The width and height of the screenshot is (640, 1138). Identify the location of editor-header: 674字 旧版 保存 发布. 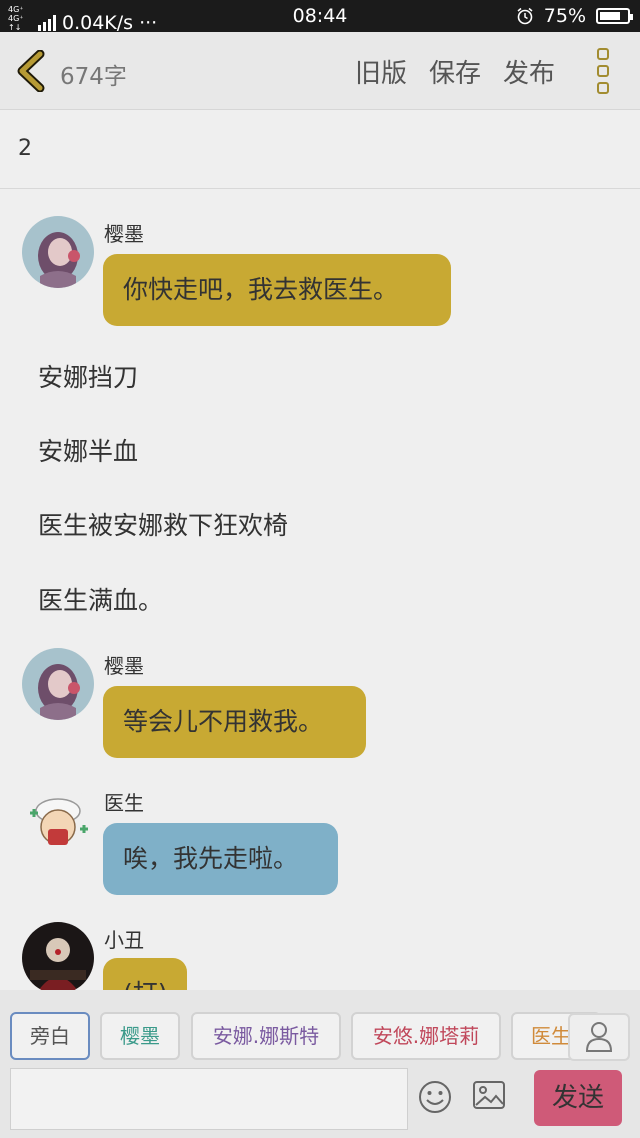
(320, 71).